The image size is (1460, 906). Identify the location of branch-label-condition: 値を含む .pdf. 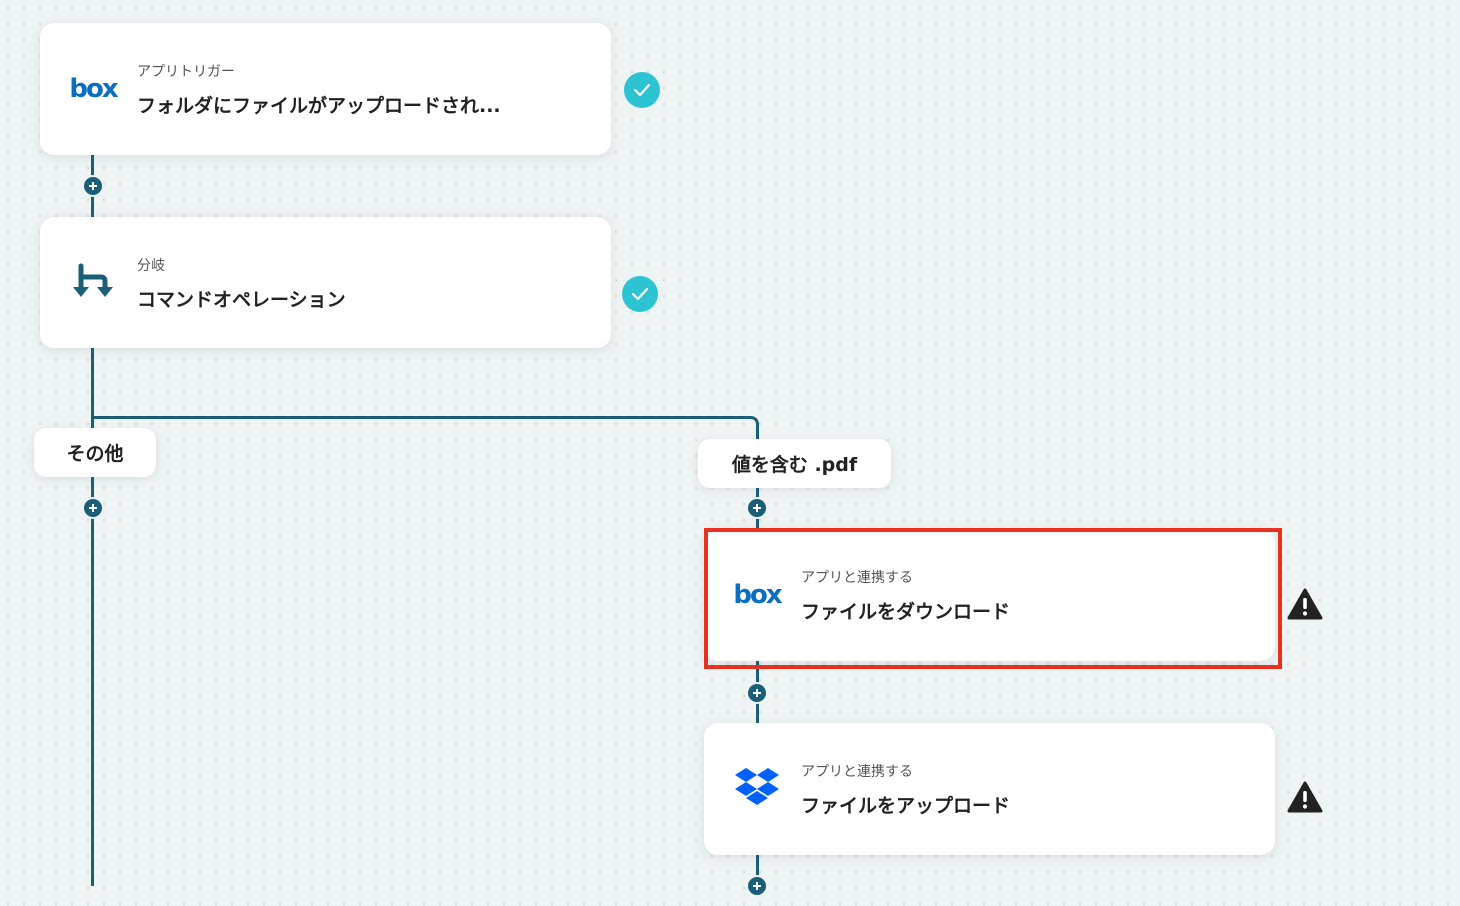
(794, 463).